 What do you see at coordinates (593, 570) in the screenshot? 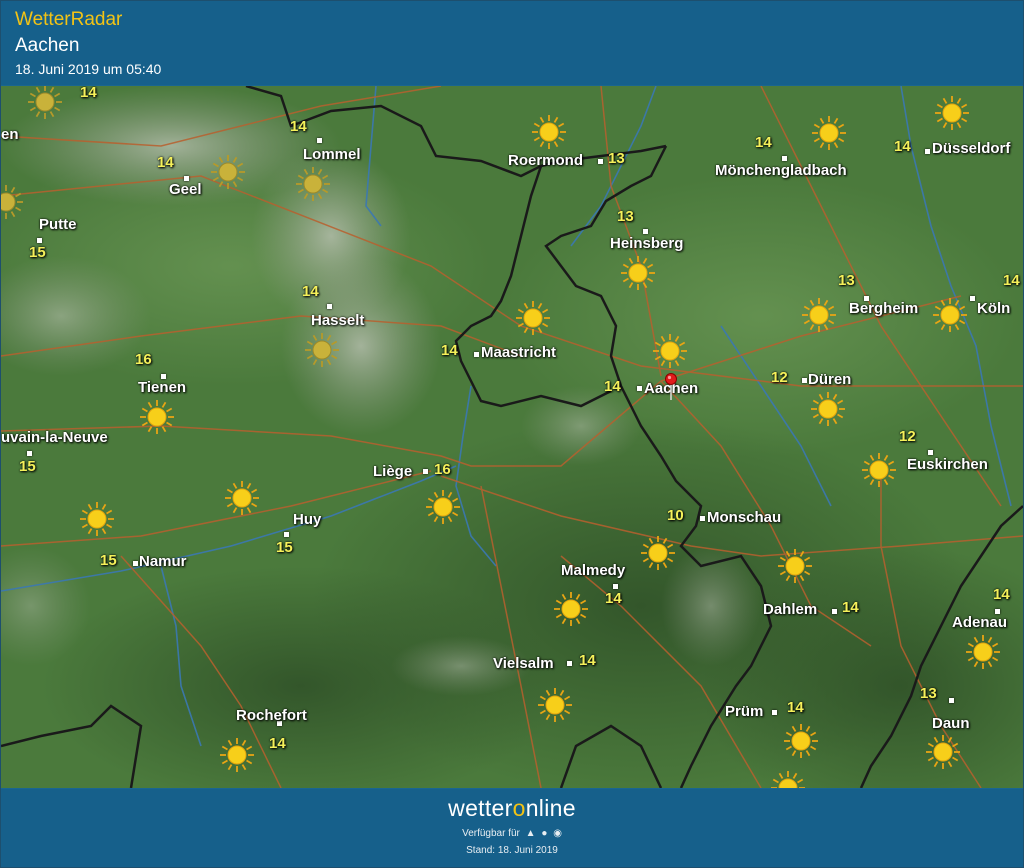
I see `city-label: Malmedy` at bounding box center [593, 570].